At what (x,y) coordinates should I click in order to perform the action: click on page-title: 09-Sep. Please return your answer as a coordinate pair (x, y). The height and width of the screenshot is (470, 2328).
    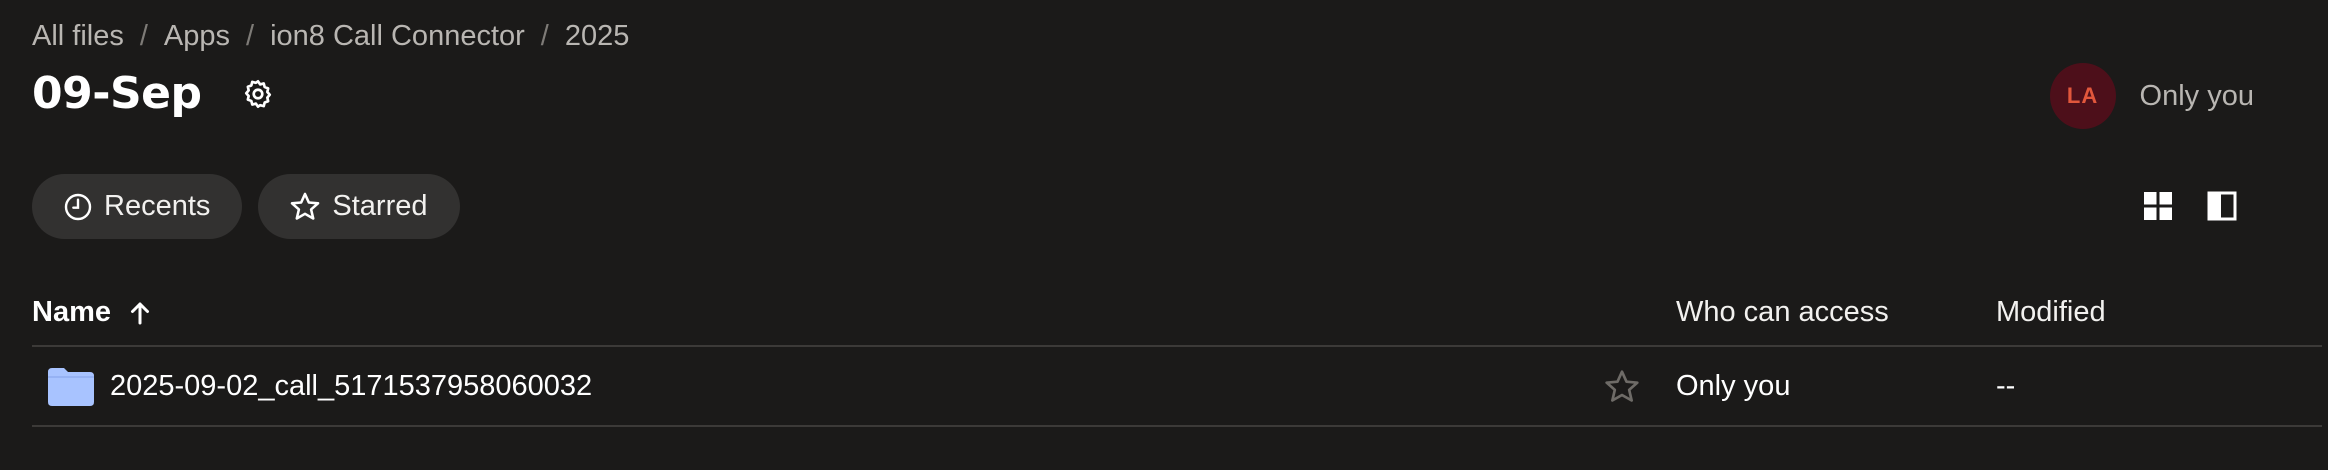
    Looking at the image, I should click on (117, 93).